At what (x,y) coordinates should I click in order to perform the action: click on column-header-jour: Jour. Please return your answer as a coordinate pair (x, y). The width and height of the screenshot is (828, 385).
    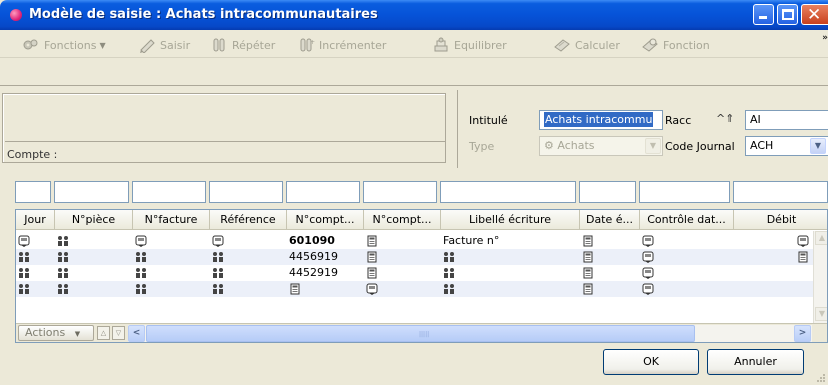
    Looking at the image, I should click on (35, 220).